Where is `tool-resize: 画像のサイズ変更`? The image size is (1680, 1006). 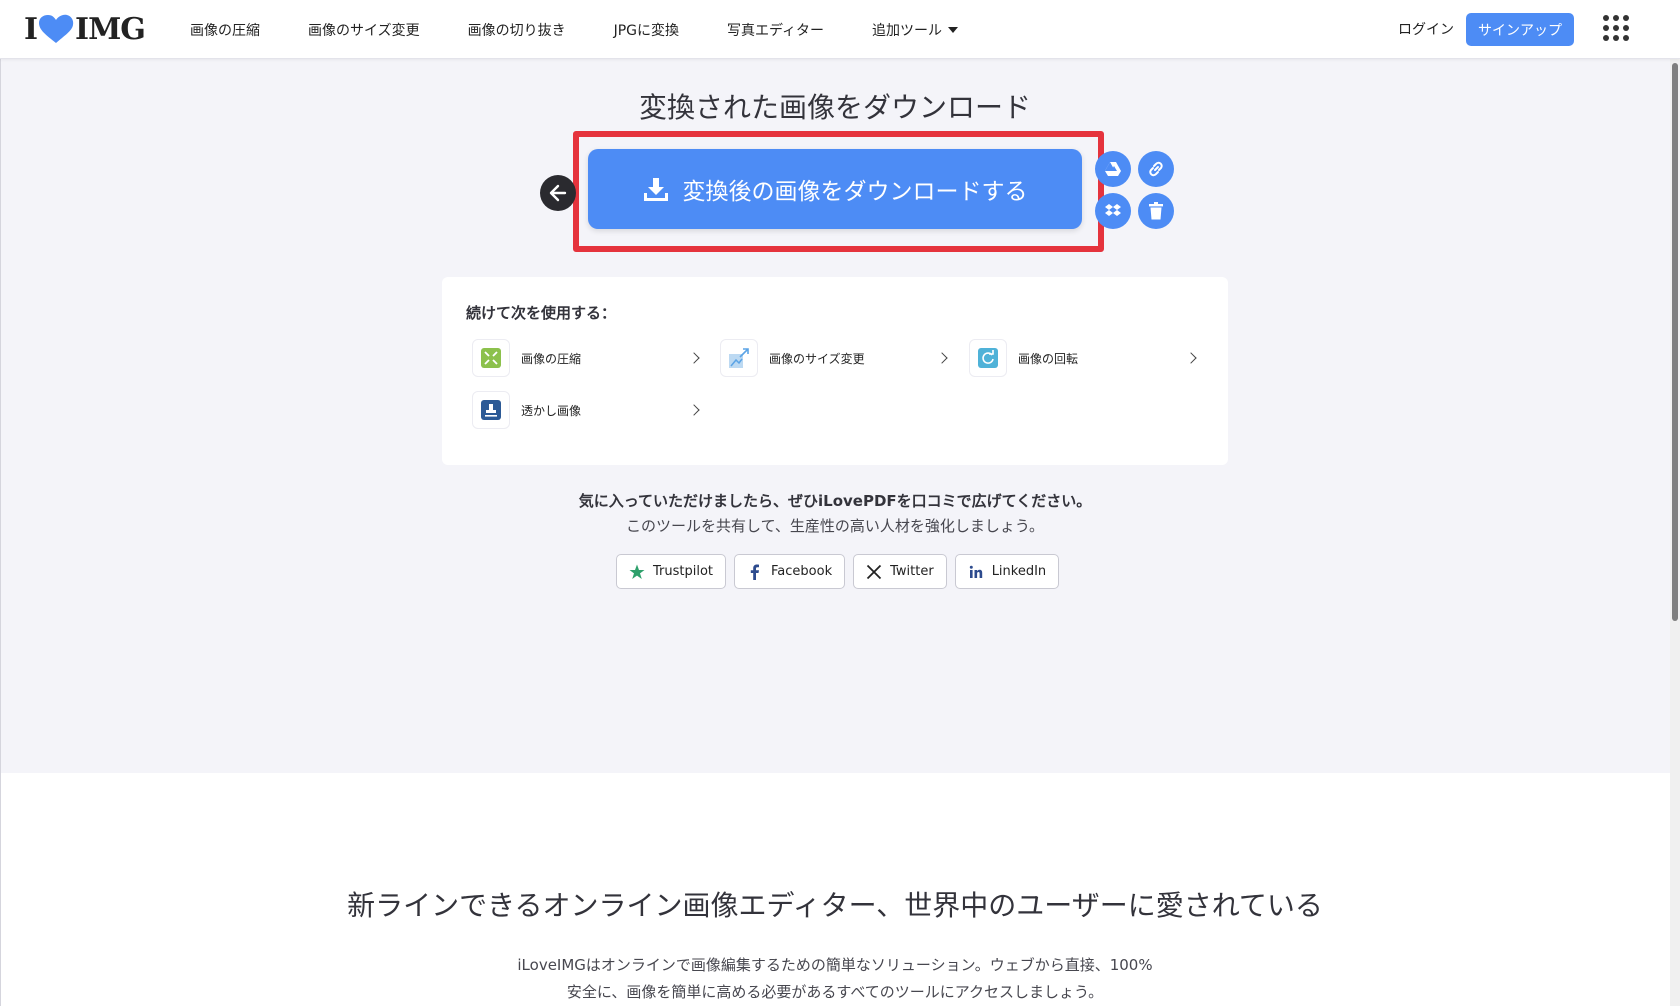
tool-resize: 画像のサイズ変更 is located at coordinates (836, 358).